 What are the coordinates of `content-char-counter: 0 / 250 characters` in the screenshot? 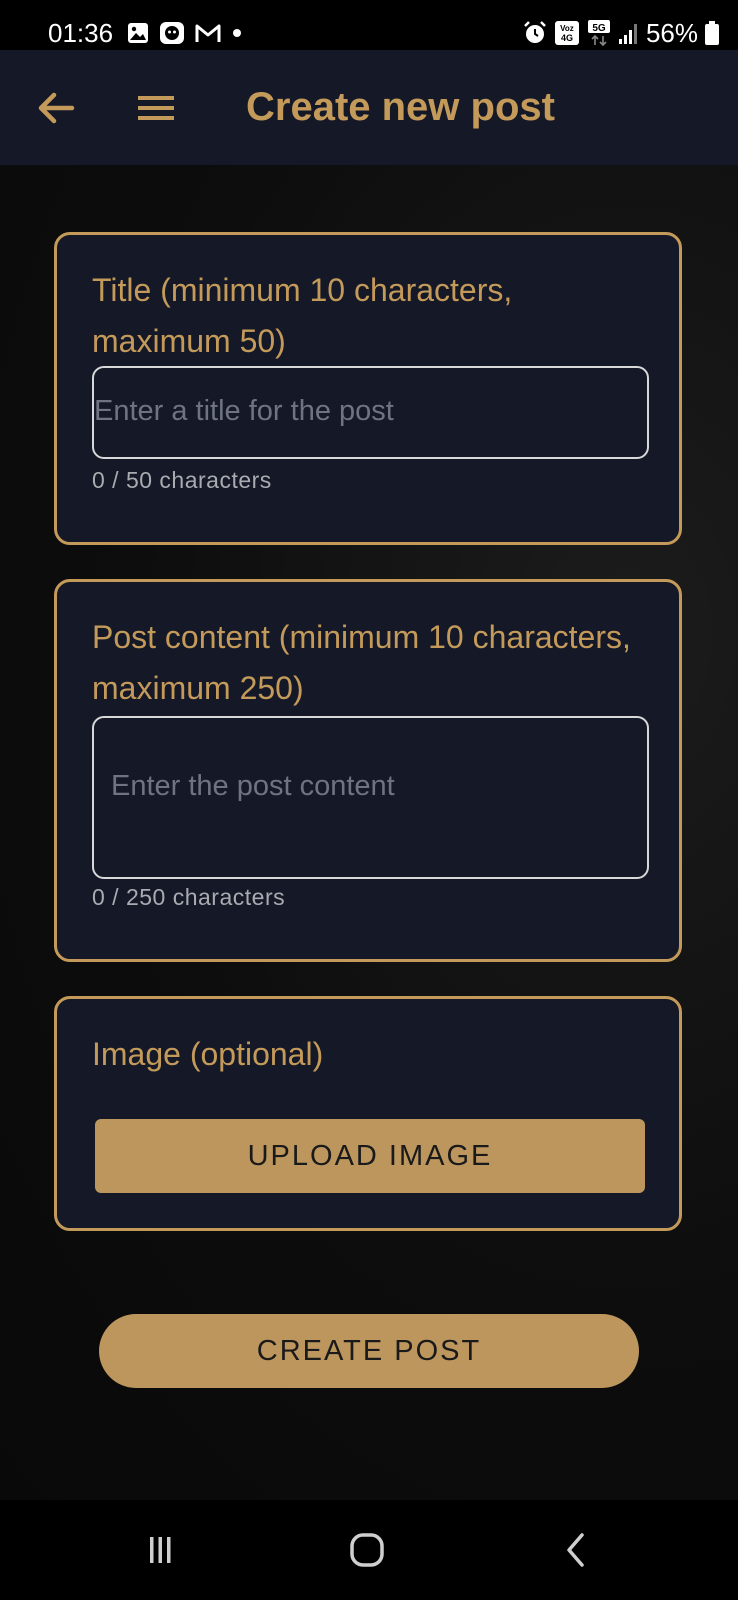 It's located at (189, 897).